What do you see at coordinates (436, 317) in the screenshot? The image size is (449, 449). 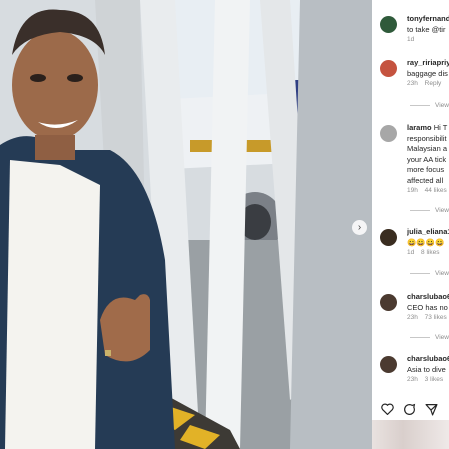 I see `comment-likes: 73 likes` at bounding box center [436, 317].